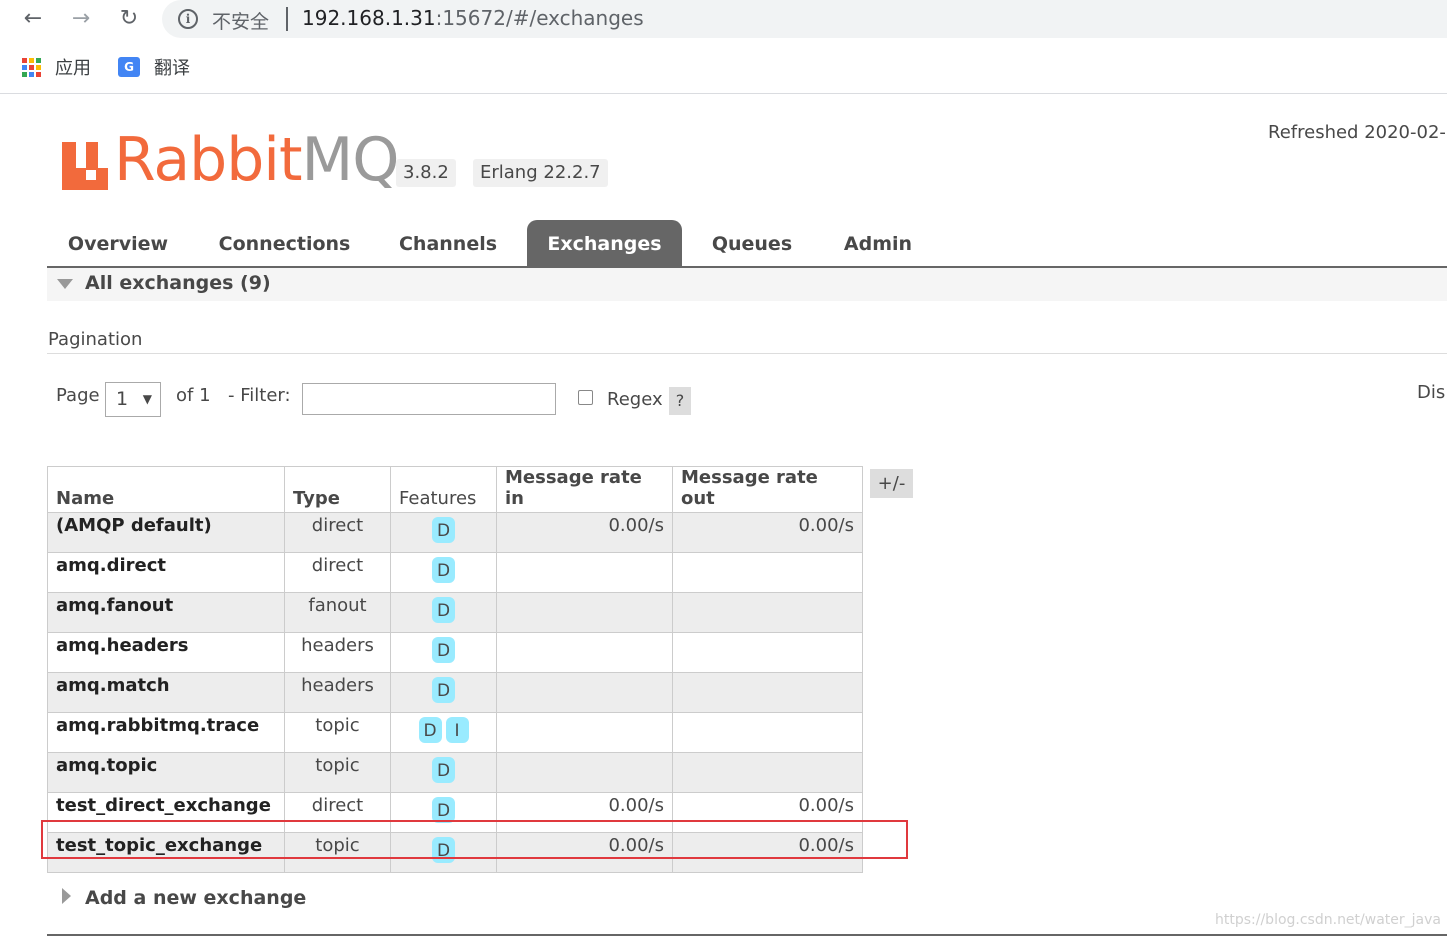 The width and height of the screenshot is (1447, 940). I want to click on exchange-name-link: amq.headers, so click(166, 652).